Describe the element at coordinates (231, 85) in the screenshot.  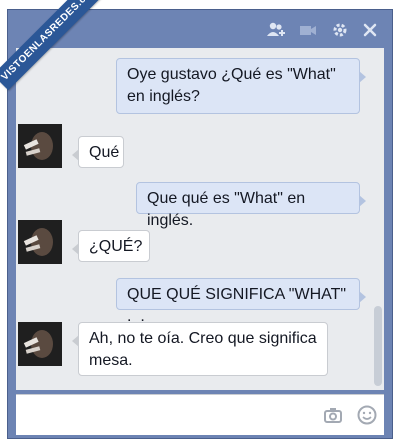
I see `message-text: Oye gustavo ¿Qué es "What" en inglés?` at that location.